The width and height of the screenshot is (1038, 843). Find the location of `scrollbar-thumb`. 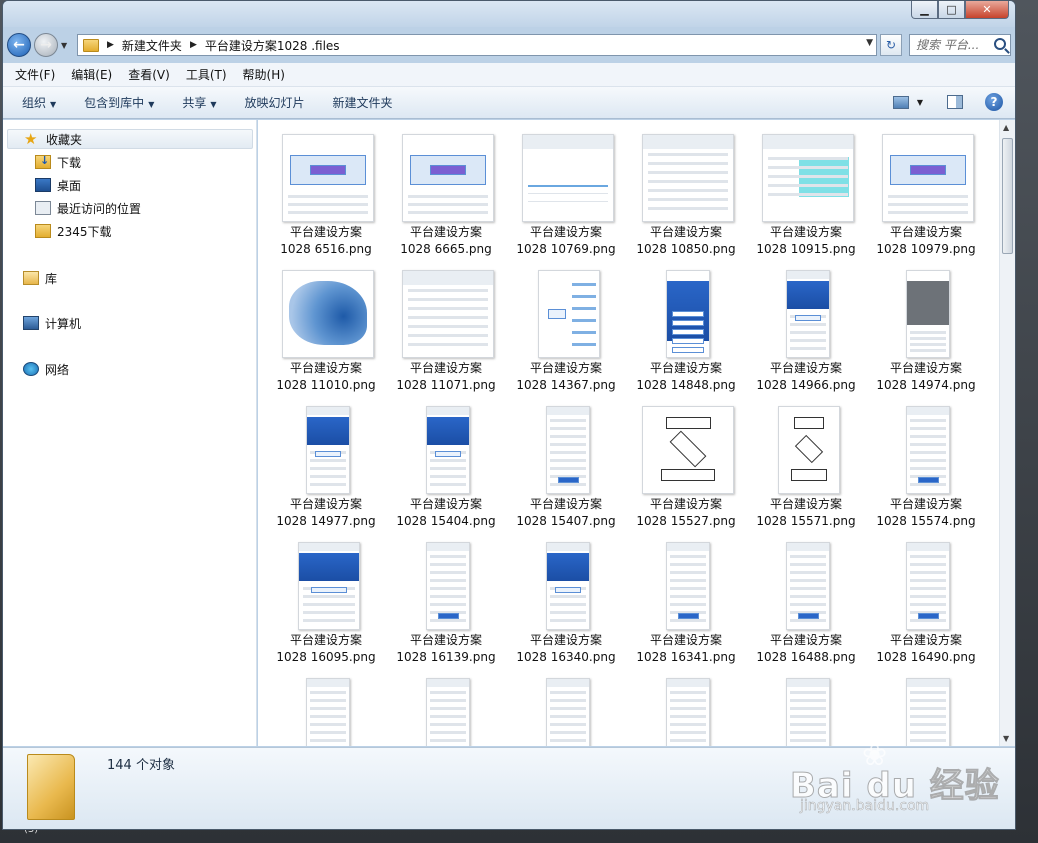

scrollbar-thumb is located at coordinates (1007, 196).